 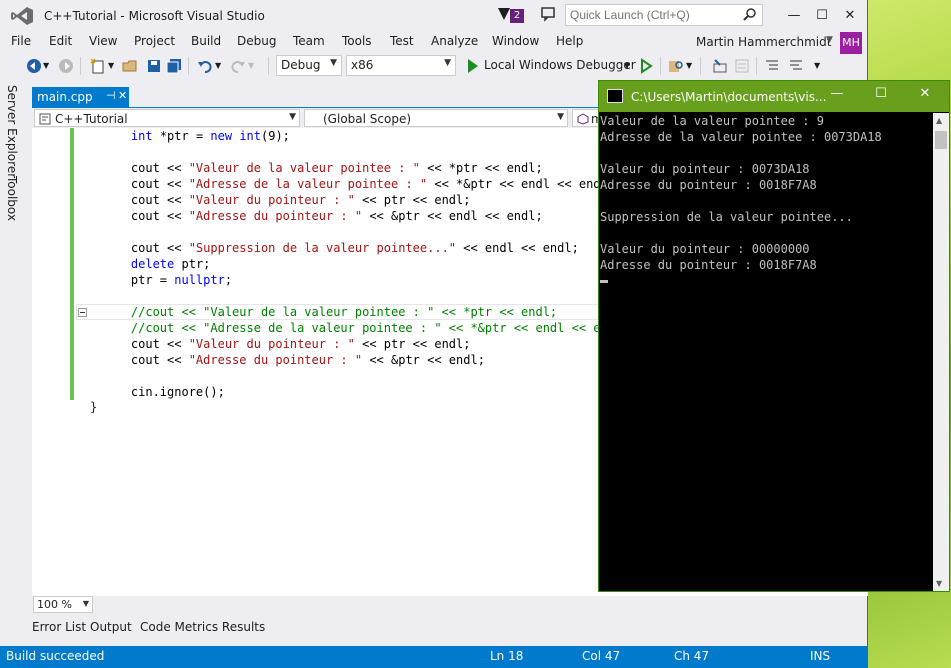 What do you see at coordinates (206, 41) in the screenshot?
I see `menu-build: Build` at bounding box center [206, 41].